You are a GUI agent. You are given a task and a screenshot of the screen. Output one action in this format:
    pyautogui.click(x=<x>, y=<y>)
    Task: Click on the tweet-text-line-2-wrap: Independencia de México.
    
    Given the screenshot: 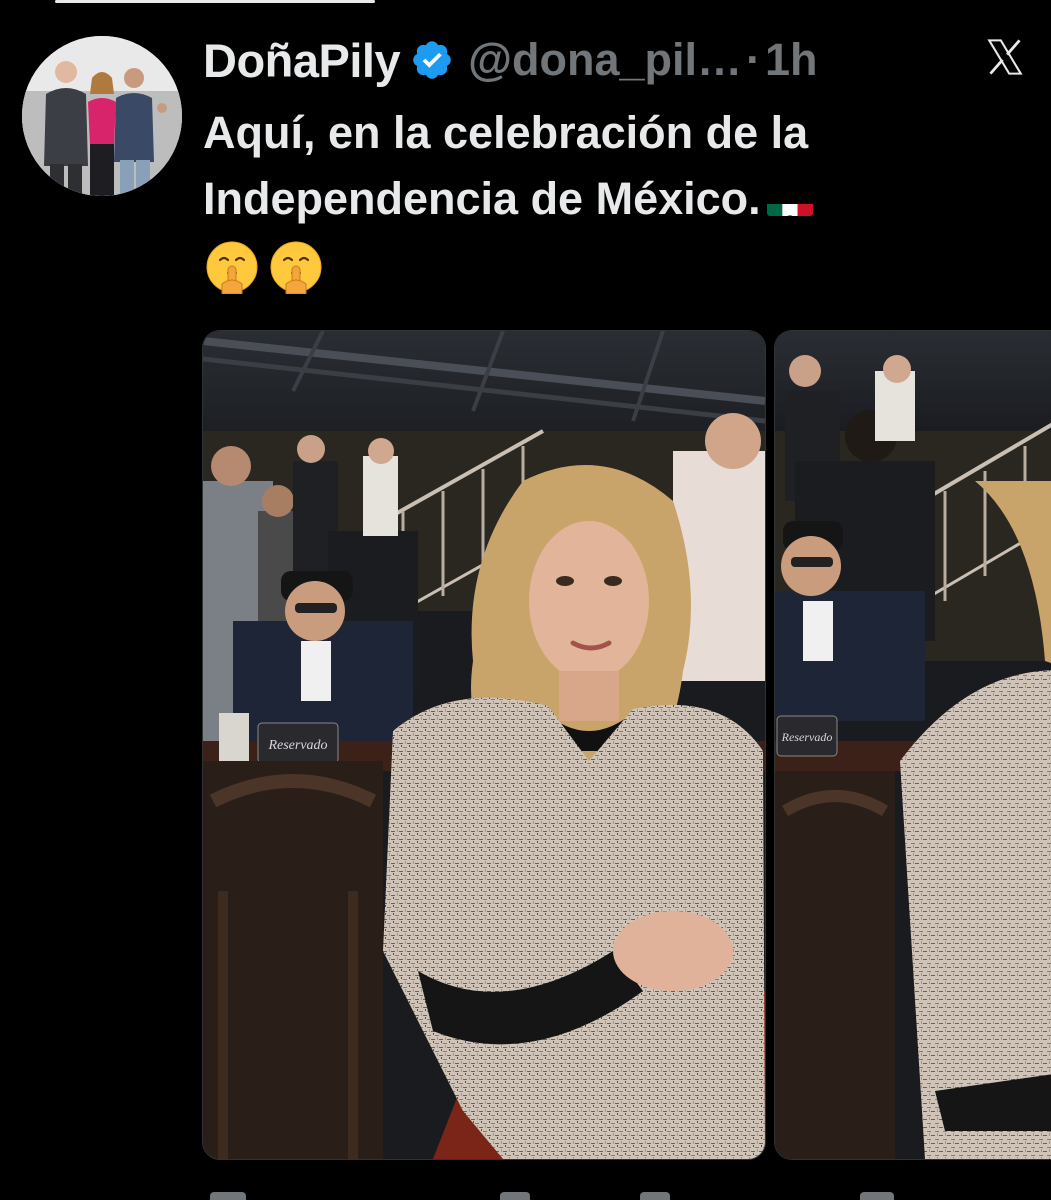 What is the action you would take?
    pyautogui.click(x=618, y=199)
    